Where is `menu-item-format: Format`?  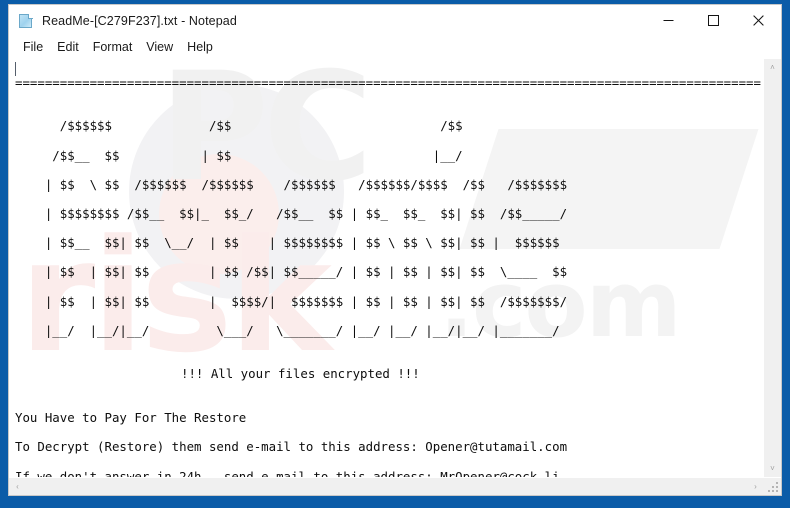 menu-item-format: Format is located at coordinates (113, 47).